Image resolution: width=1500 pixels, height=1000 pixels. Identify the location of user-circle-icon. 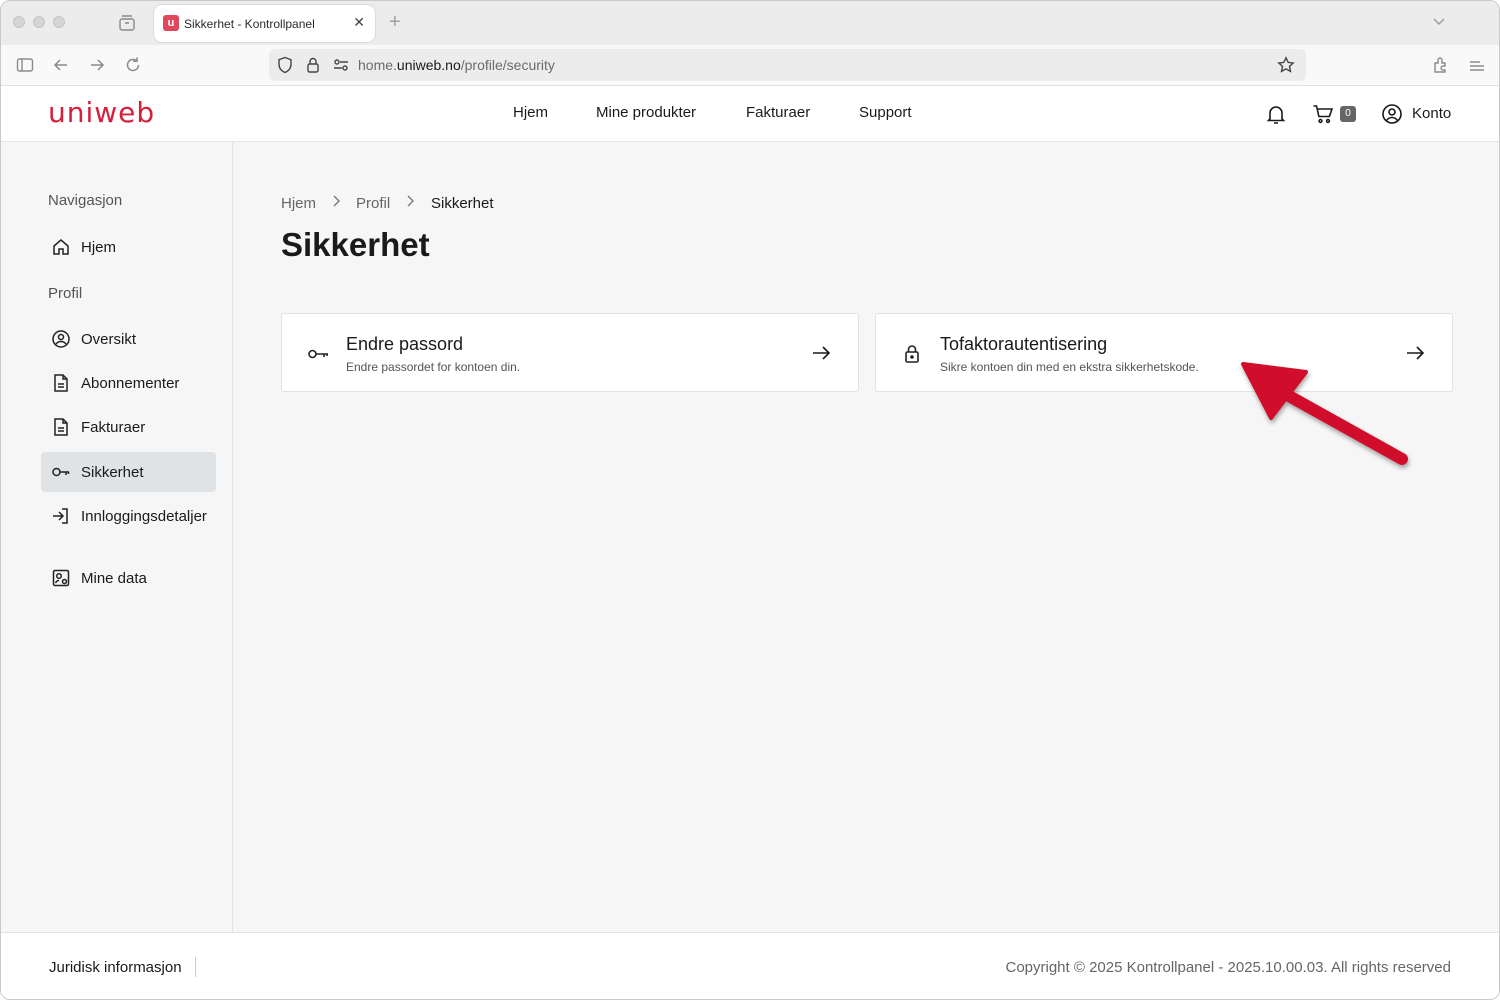
(61, 339).